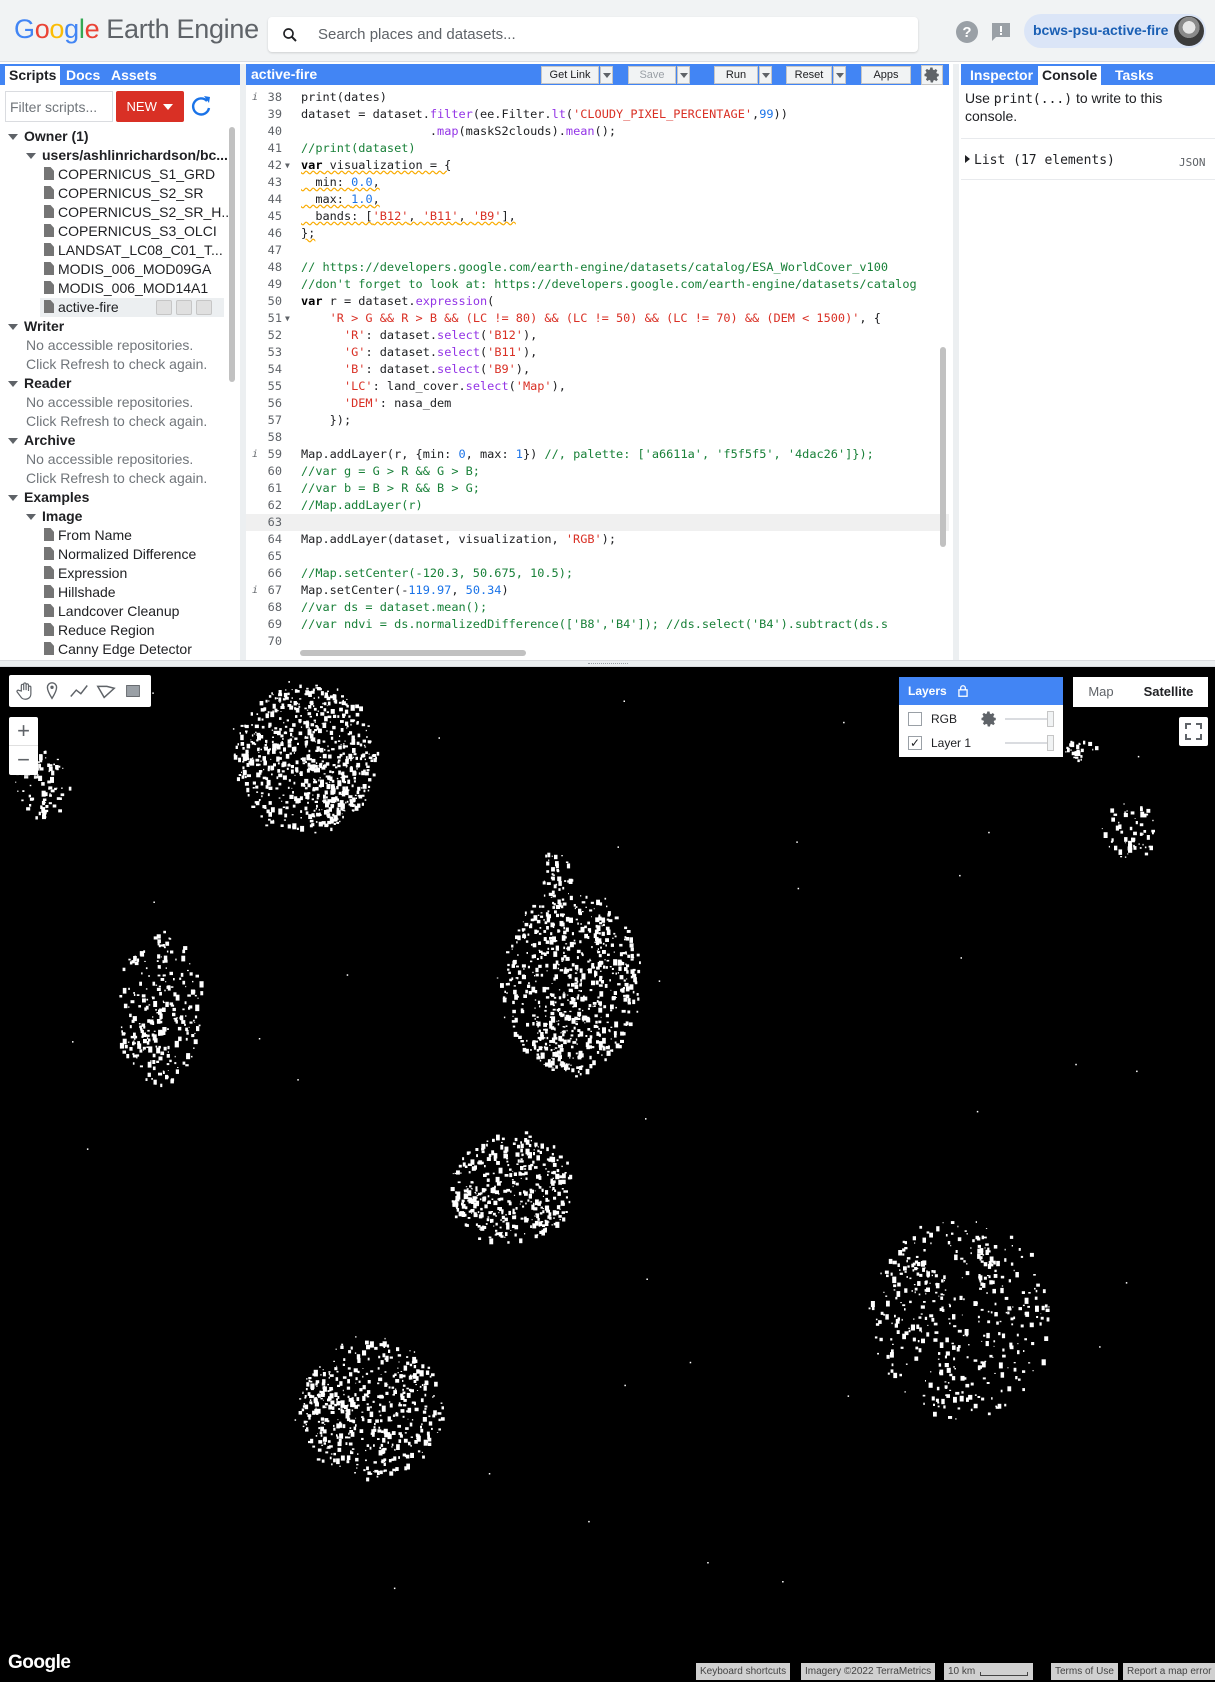  What do you see at coordinates (597, 216) in the screenshot?
I see `code-line: 45 bands: ['B12', 'B11', 'B9'],` at bounding box center [597, 216].